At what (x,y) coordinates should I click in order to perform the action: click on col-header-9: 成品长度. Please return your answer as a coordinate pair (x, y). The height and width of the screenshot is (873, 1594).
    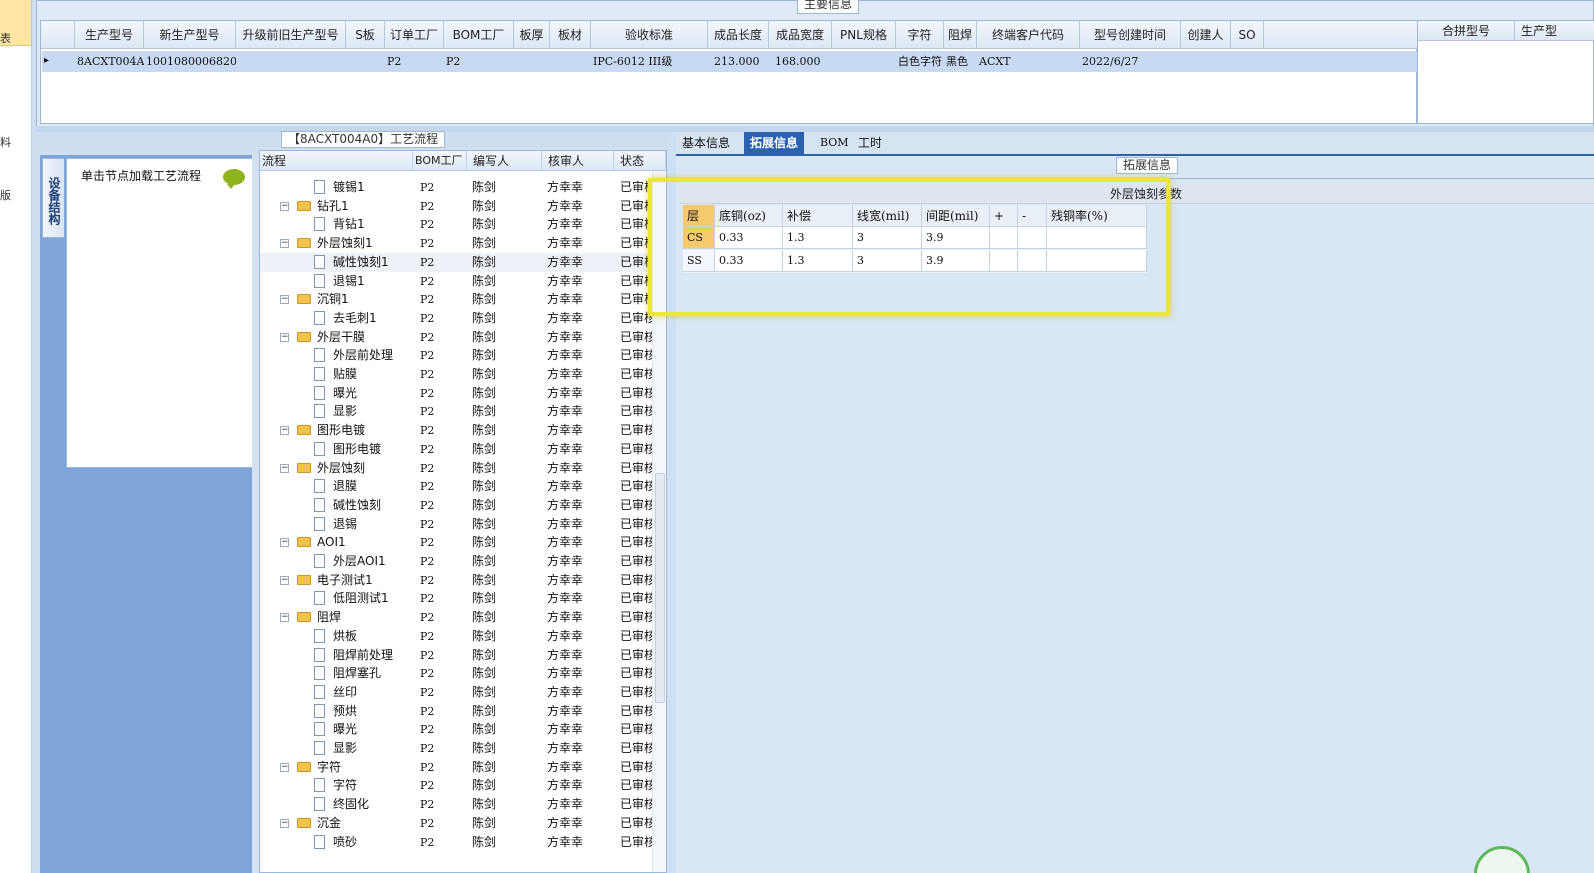
    Looking at the image, I should click on (738, 35).